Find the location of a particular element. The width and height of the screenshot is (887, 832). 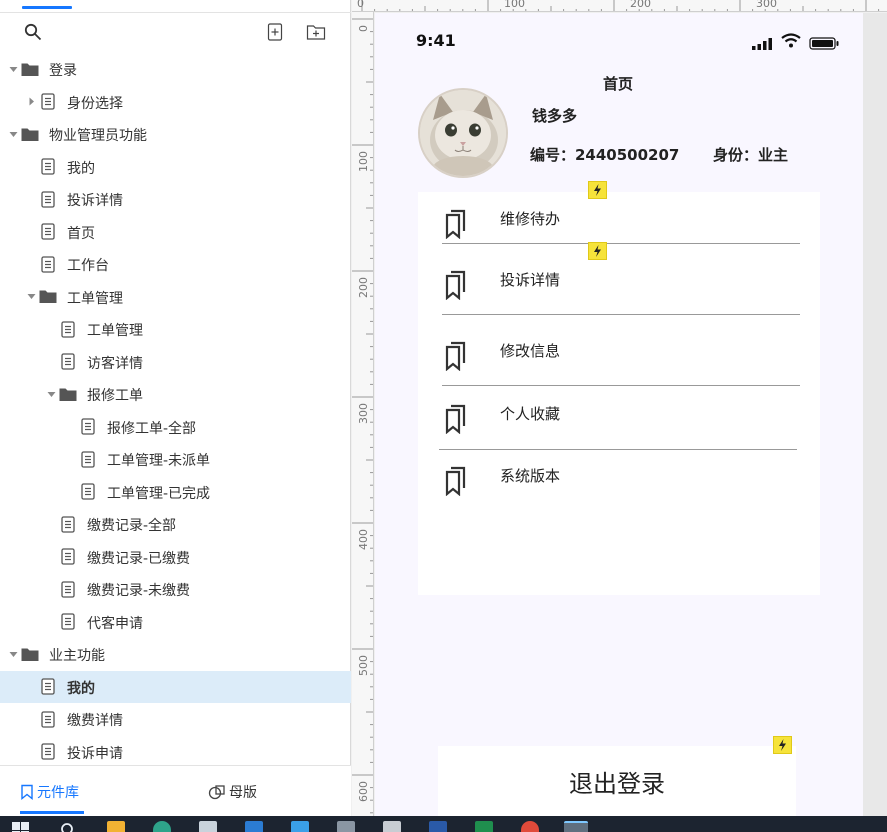

tree-item-label: 投诉申请 is located at coordinates (95, 753).